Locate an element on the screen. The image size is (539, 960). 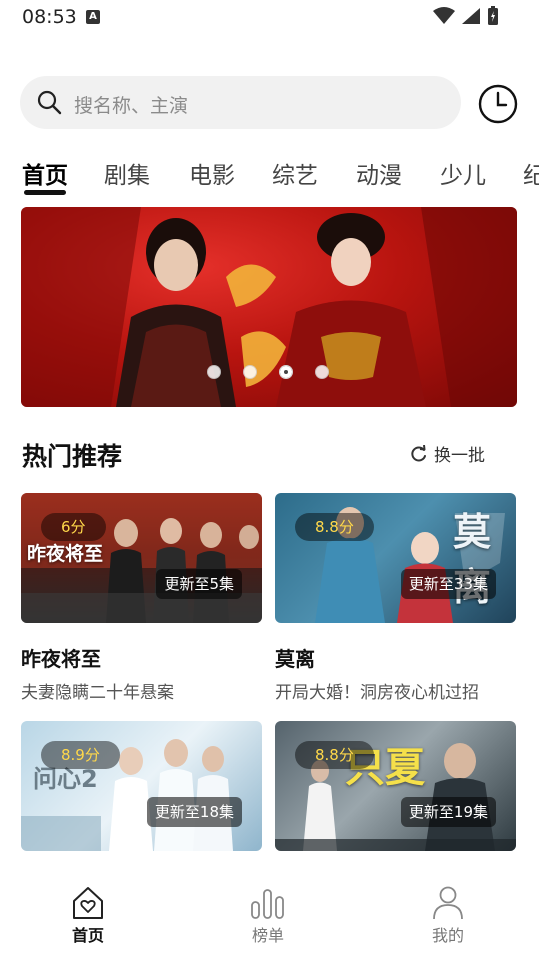
episode-badge: 更新至19集 is located at coordinates (448, 812).